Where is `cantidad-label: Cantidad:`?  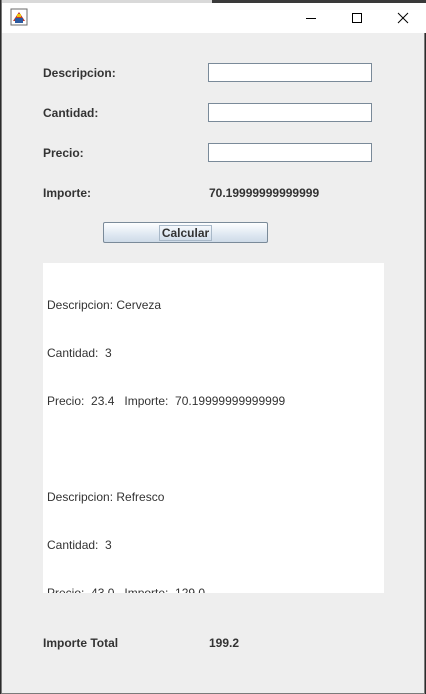
cantidad-label: Cantidad: is located at coordinates (71, 113).